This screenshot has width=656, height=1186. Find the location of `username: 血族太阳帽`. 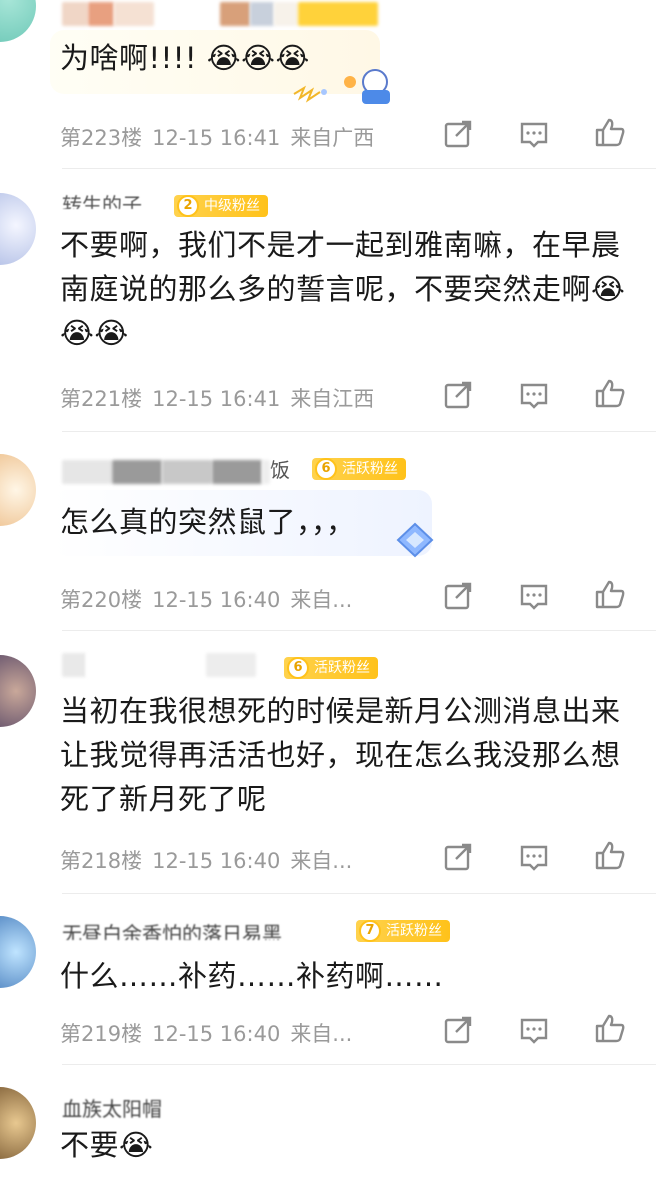

username: 血族太阳帽 is located at coordinates (112, 1107).